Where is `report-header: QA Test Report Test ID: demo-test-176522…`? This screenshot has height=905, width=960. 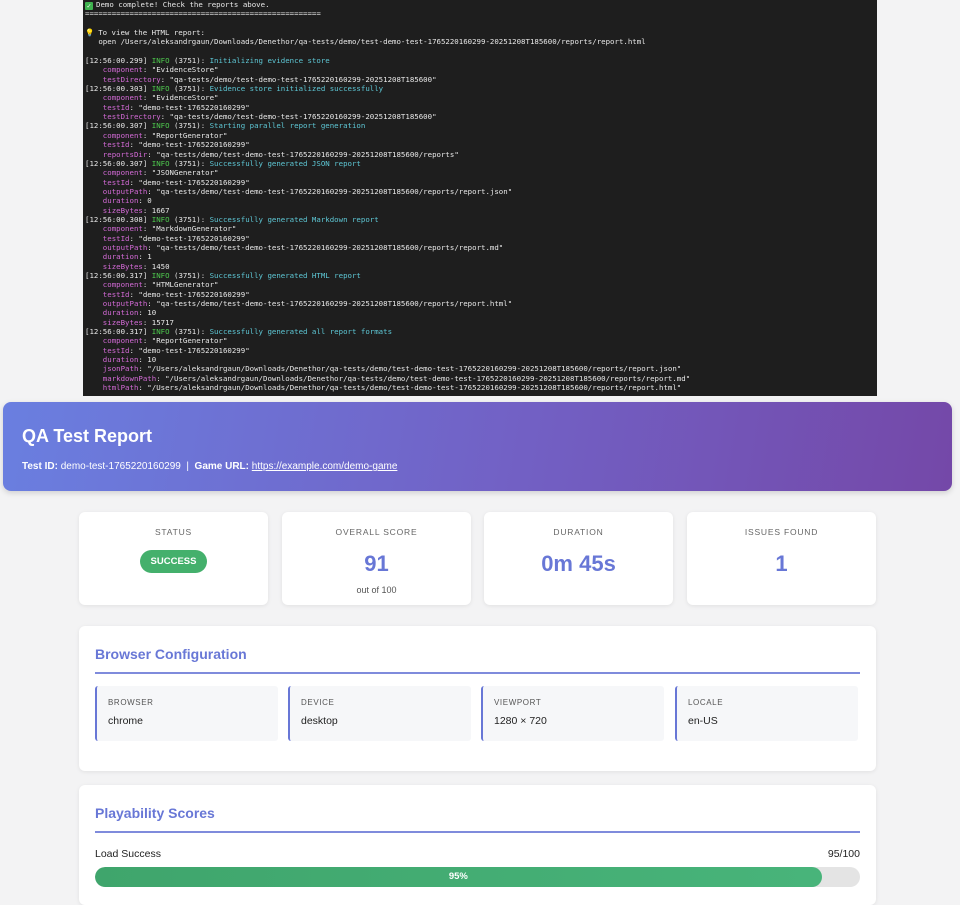
report-header: QA Test Report Test ID: demo-test-176522… is located at coordinates (477, 446).